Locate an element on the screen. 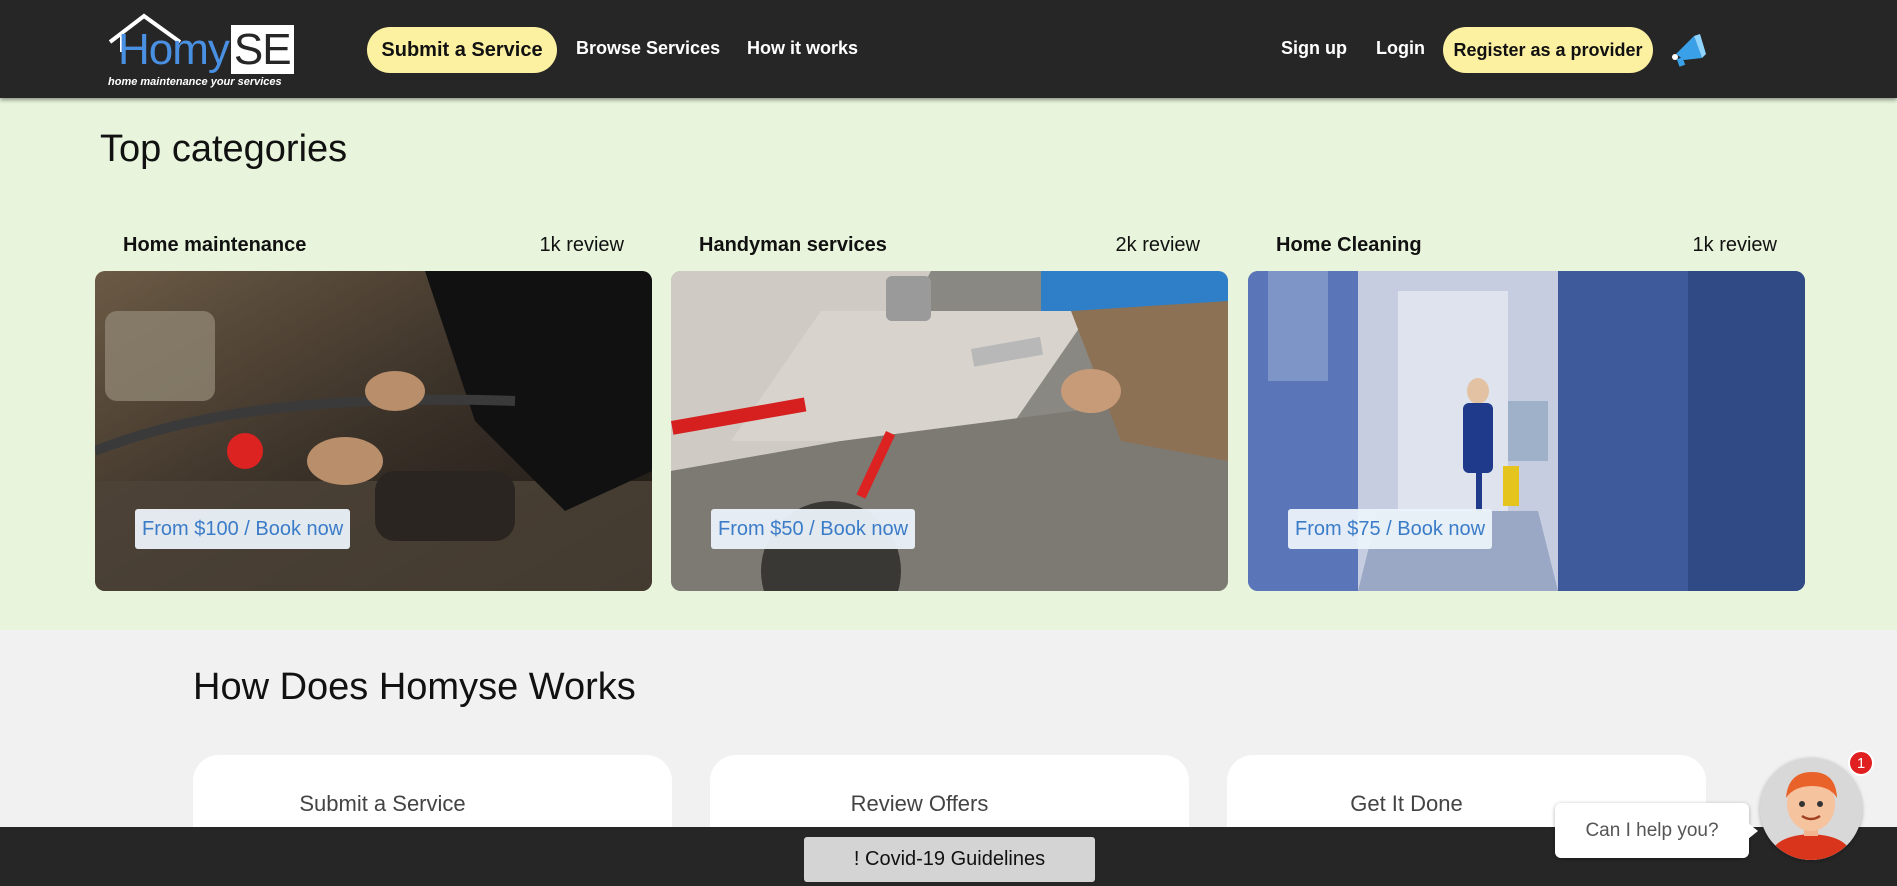 The image size is (1897, 886). homyse-logo: Homy SE home maintenance your services is located at coordinates (201, 51).